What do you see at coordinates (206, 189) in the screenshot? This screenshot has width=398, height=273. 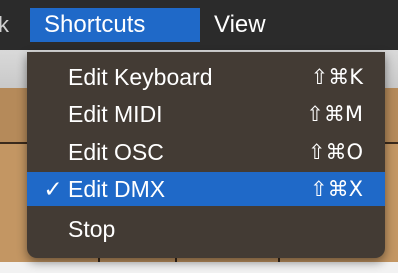 I see `menu-item-edit-dmx: ✓ Edit DMX ⇧⌘X` at bounding box center [206, 189].